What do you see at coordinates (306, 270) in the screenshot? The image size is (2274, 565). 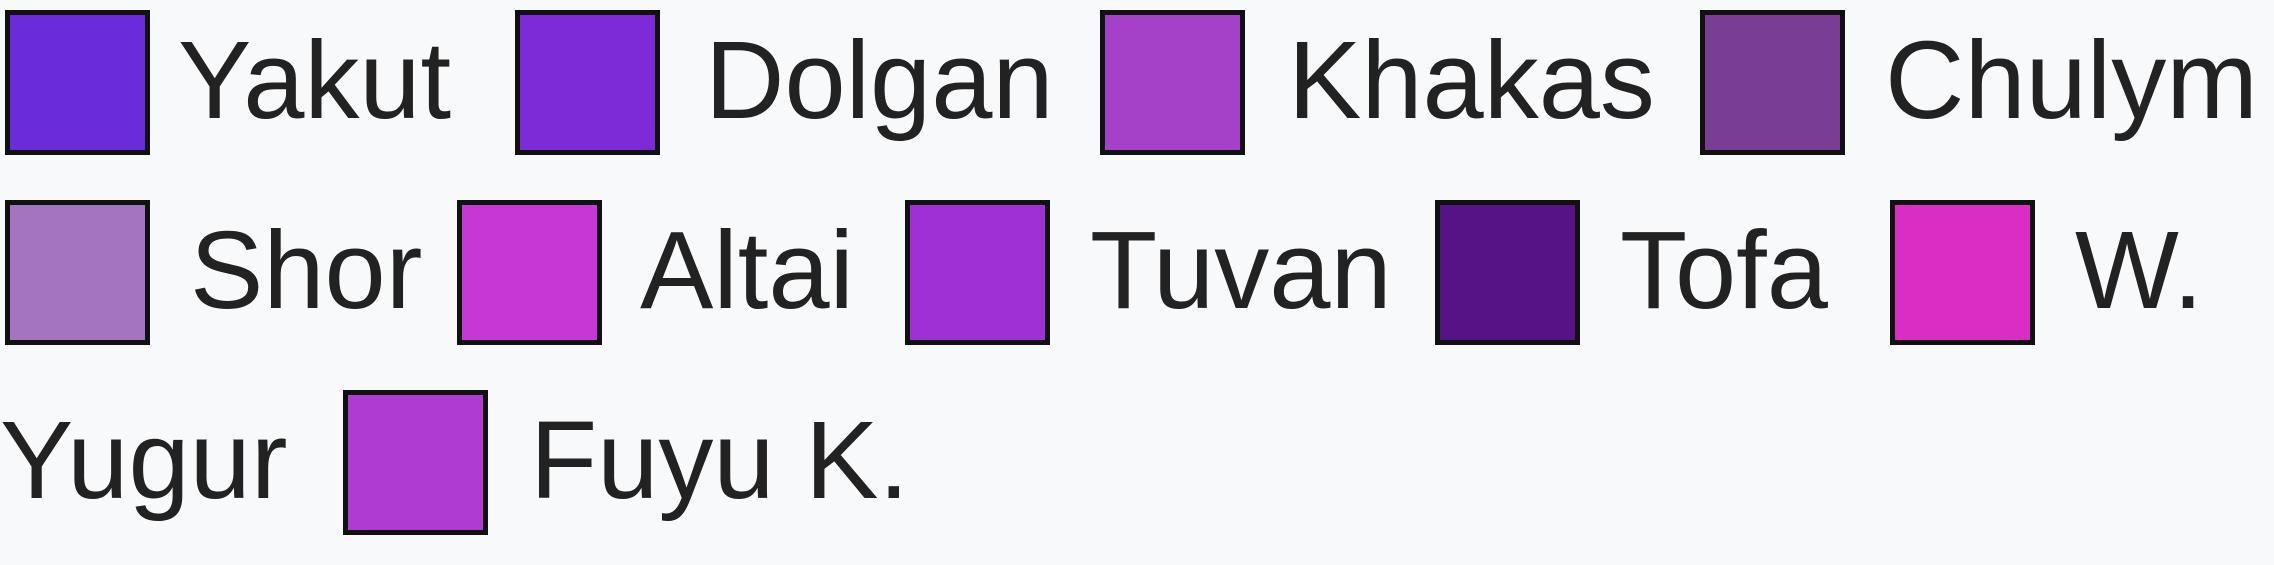 I see `legend-label-shor: Shor` at bounding box center [306, 270].